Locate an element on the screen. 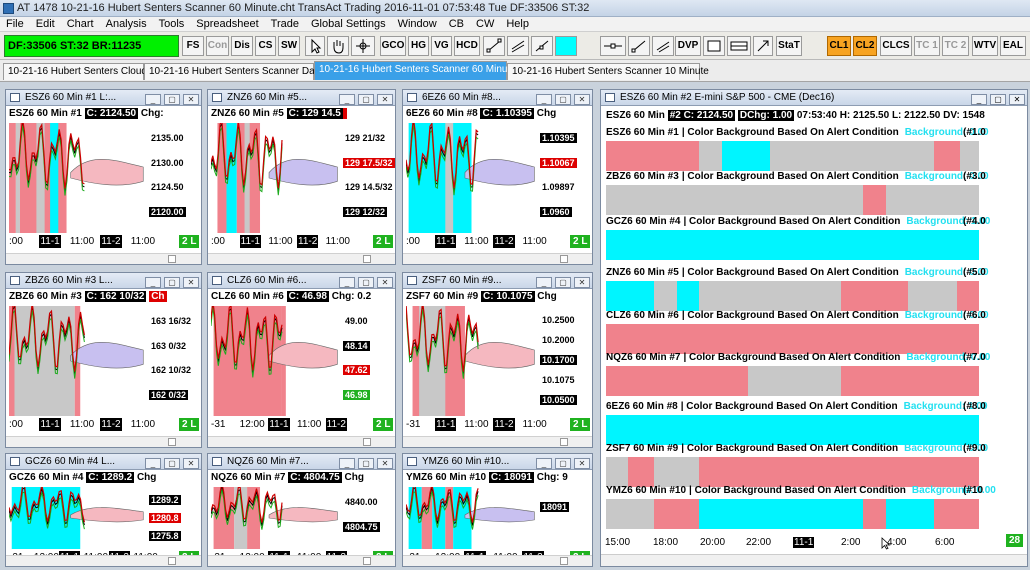 The width and height of the screenshot is (1030, 570). cl2-button: CL2 is located at coordinates (865, 46).